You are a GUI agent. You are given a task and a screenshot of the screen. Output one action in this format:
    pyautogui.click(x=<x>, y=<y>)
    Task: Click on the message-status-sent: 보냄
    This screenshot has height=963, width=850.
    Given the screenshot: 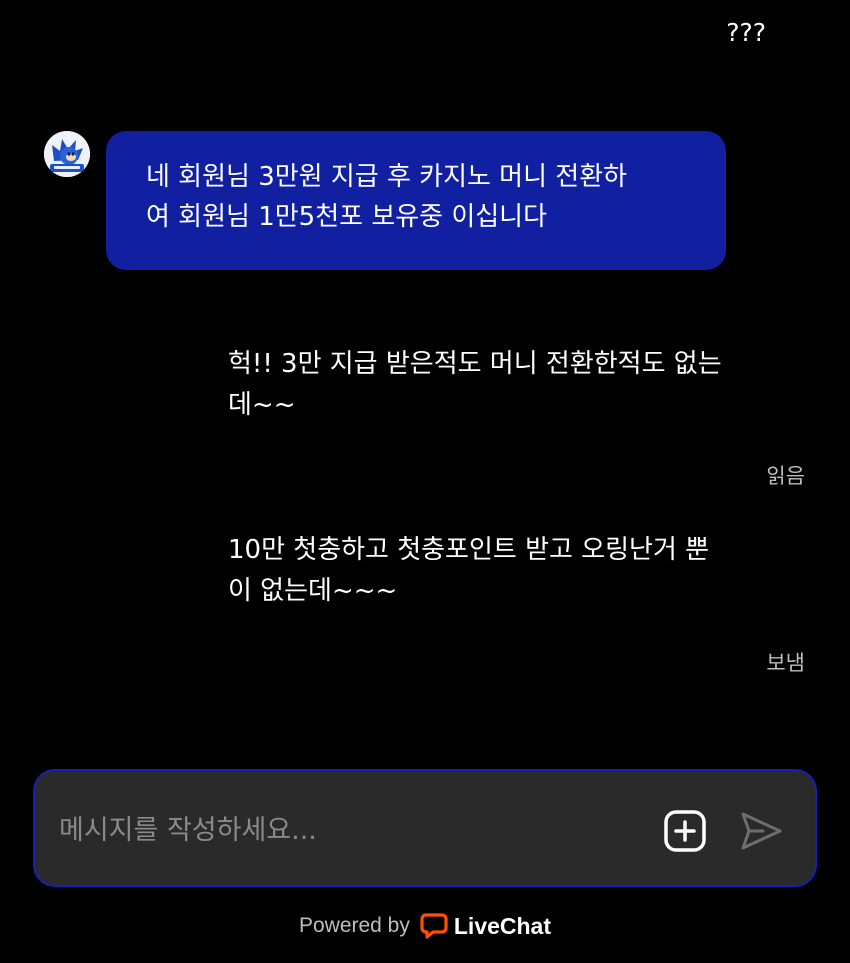 What is the action you would take?
    pyautogui.click(x=785, y=663)
    